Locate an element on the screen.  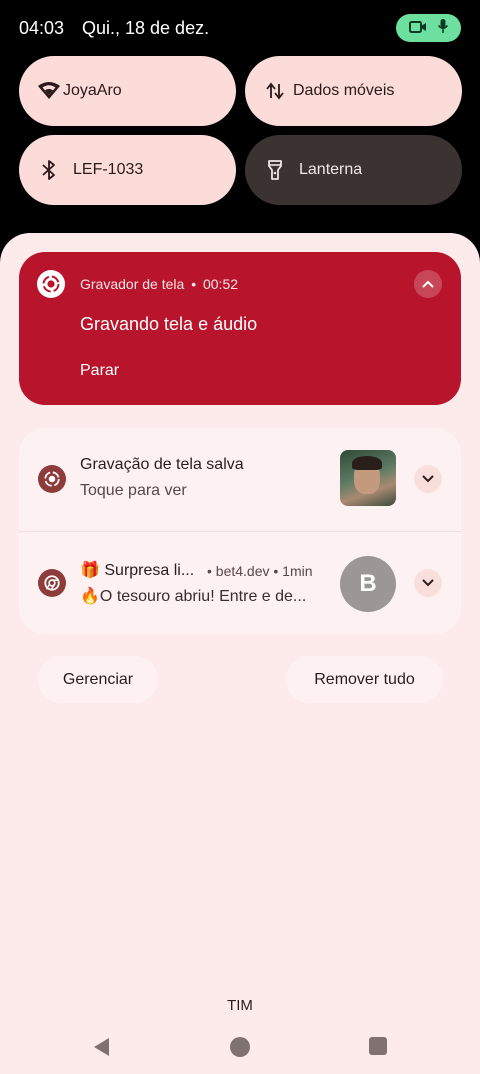
chrome-icon is located at coordinates (52, 583).